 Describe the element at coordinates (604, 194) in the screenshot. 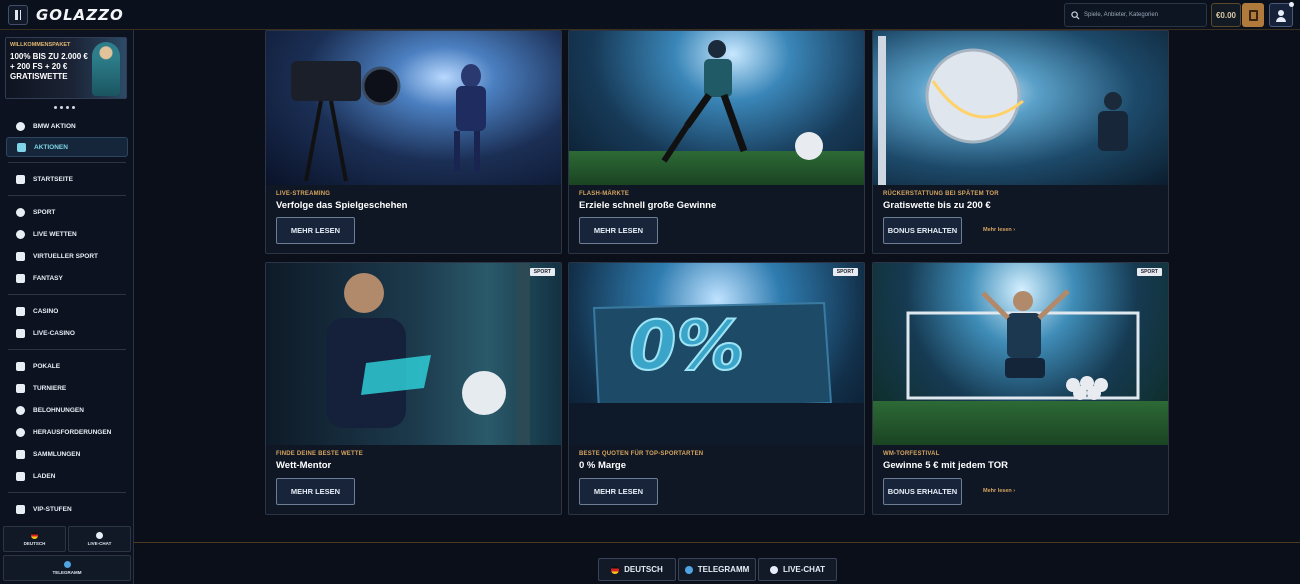

I see `card-kicker: FLASH-MÄRKTE` at that location.